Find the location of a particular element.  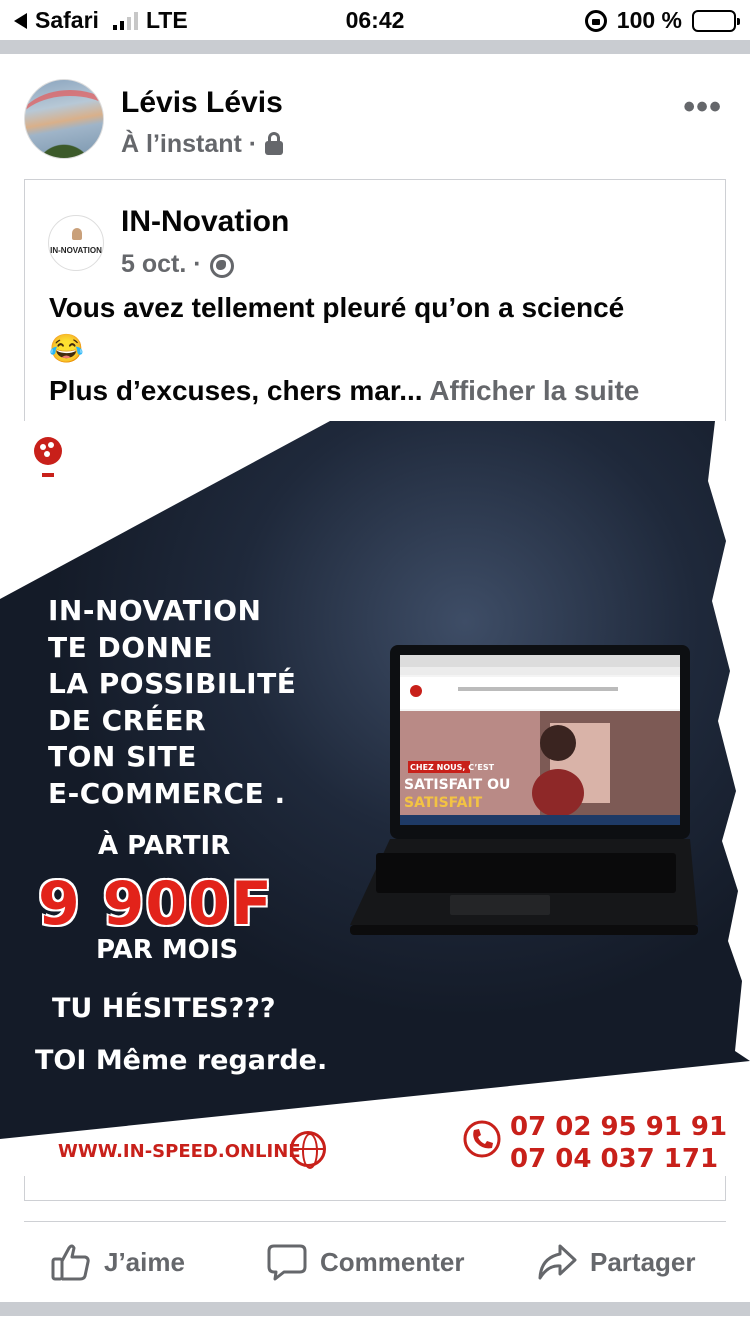

headline-line: TON SITE is located at coordinates (122, 756).